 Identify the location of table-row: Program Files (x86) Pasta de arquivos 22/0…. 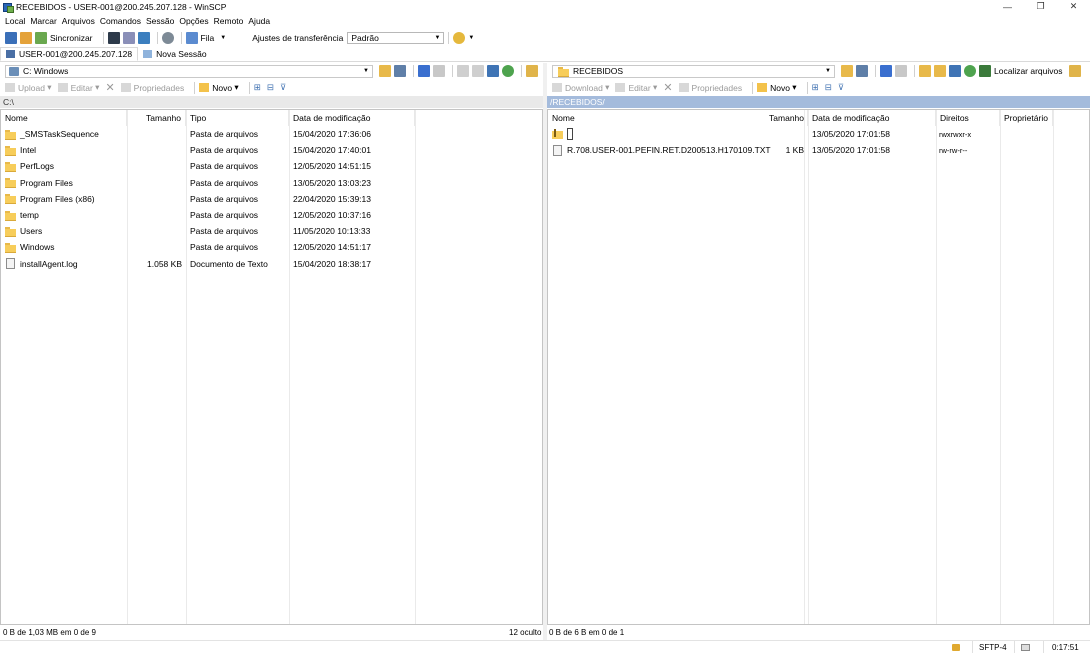
(271, 199).